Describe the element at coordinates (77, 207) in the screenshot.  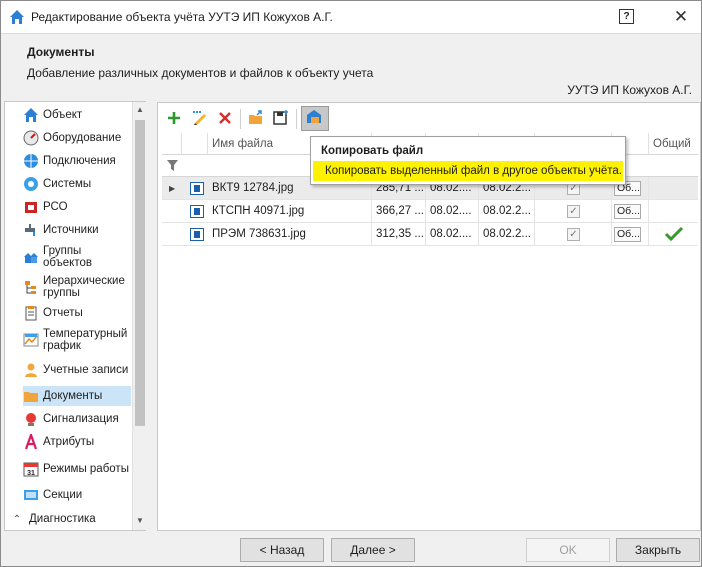
I see `sidebar-item-rso: РСО` at that location.